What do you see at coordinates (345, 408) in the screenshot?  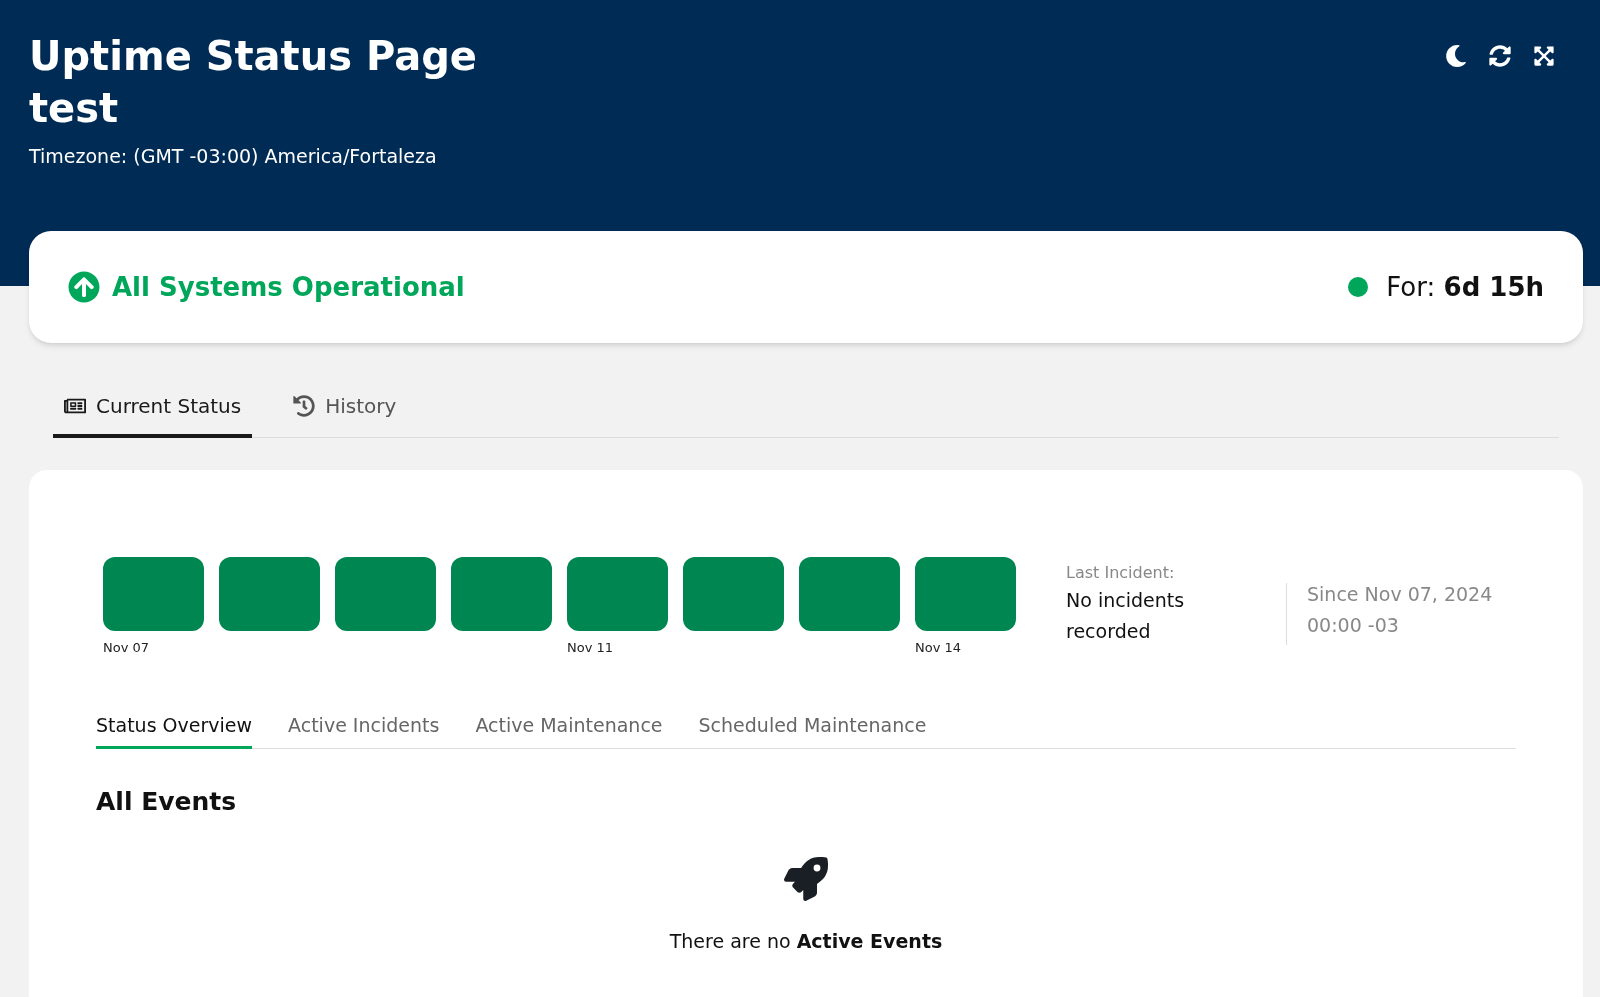 I see `page-tab: History` at bounding box center [345, 408].